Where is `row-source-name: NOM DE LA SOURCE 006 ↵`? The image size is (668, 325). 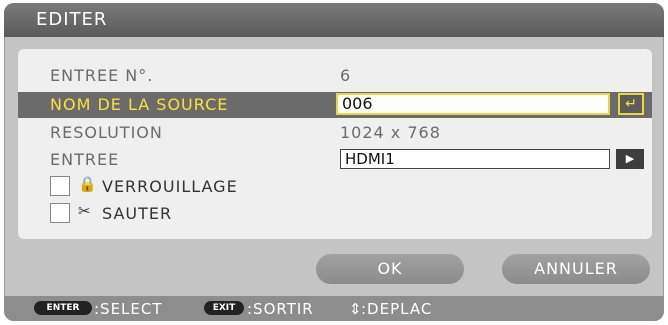
row-source-name: NOM DE LA SOURCE 006 ↵ is located at coordinates (335, 105).